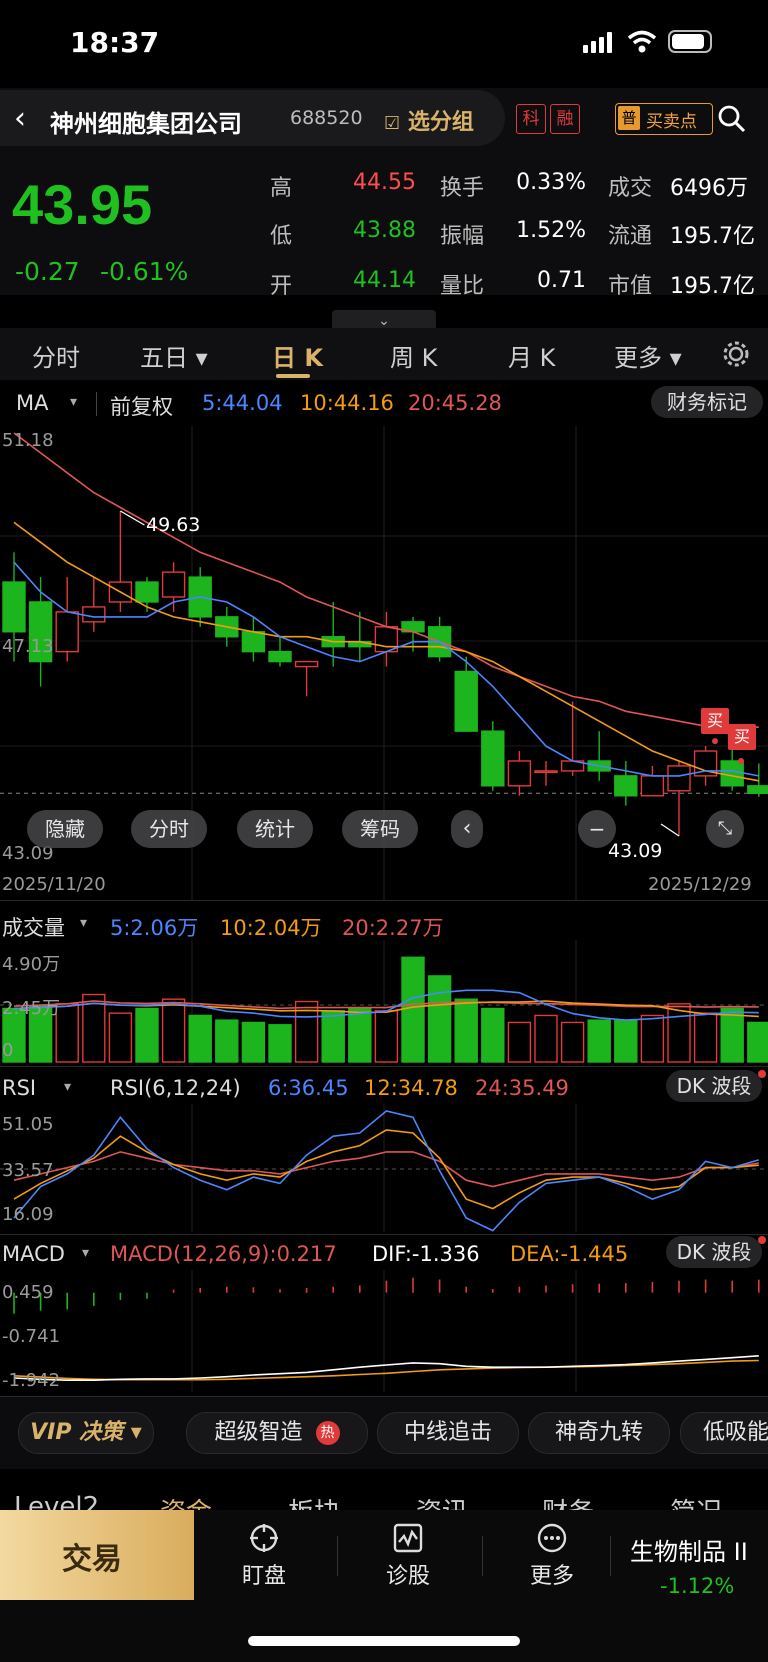  I want to click on quote-value: 43.88, so click(384, 230).